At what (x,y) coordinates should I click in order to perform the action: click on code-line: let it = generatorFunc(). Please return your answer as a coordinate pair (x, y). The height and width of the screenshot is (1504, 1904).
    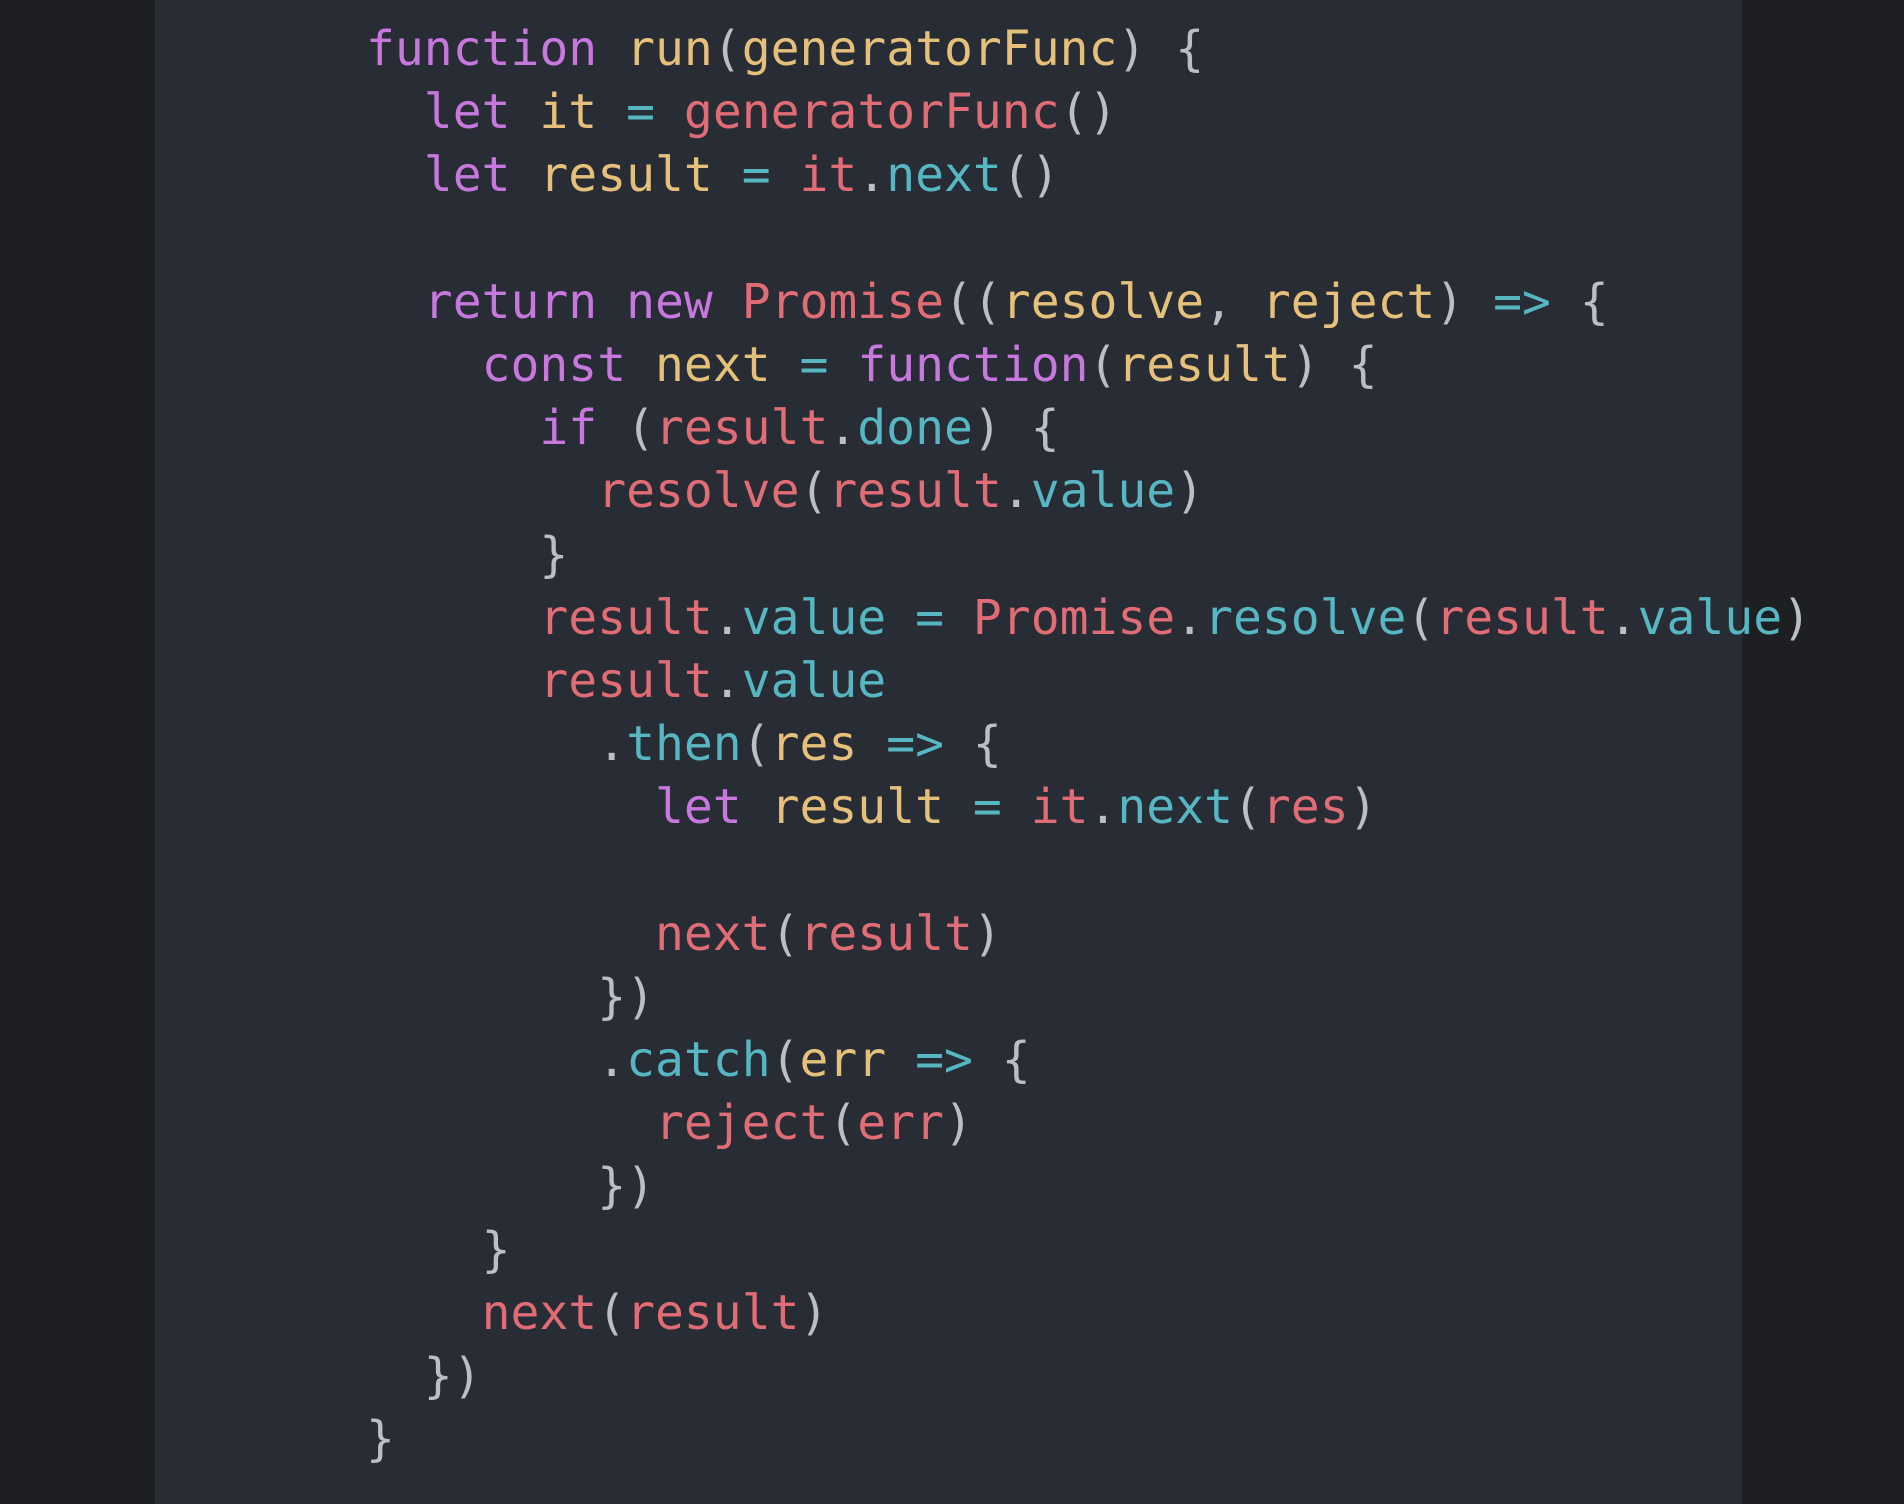
    Looking at the image, I should click on (1088, 112).